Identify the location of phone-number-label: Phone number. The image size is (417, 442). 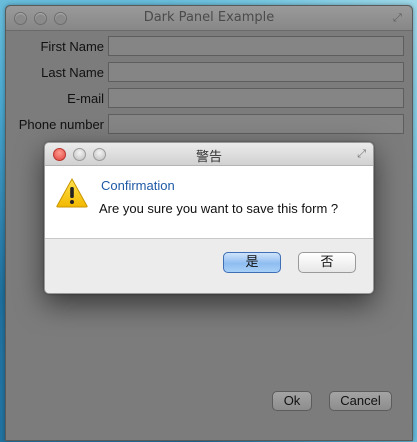
(61, 124).